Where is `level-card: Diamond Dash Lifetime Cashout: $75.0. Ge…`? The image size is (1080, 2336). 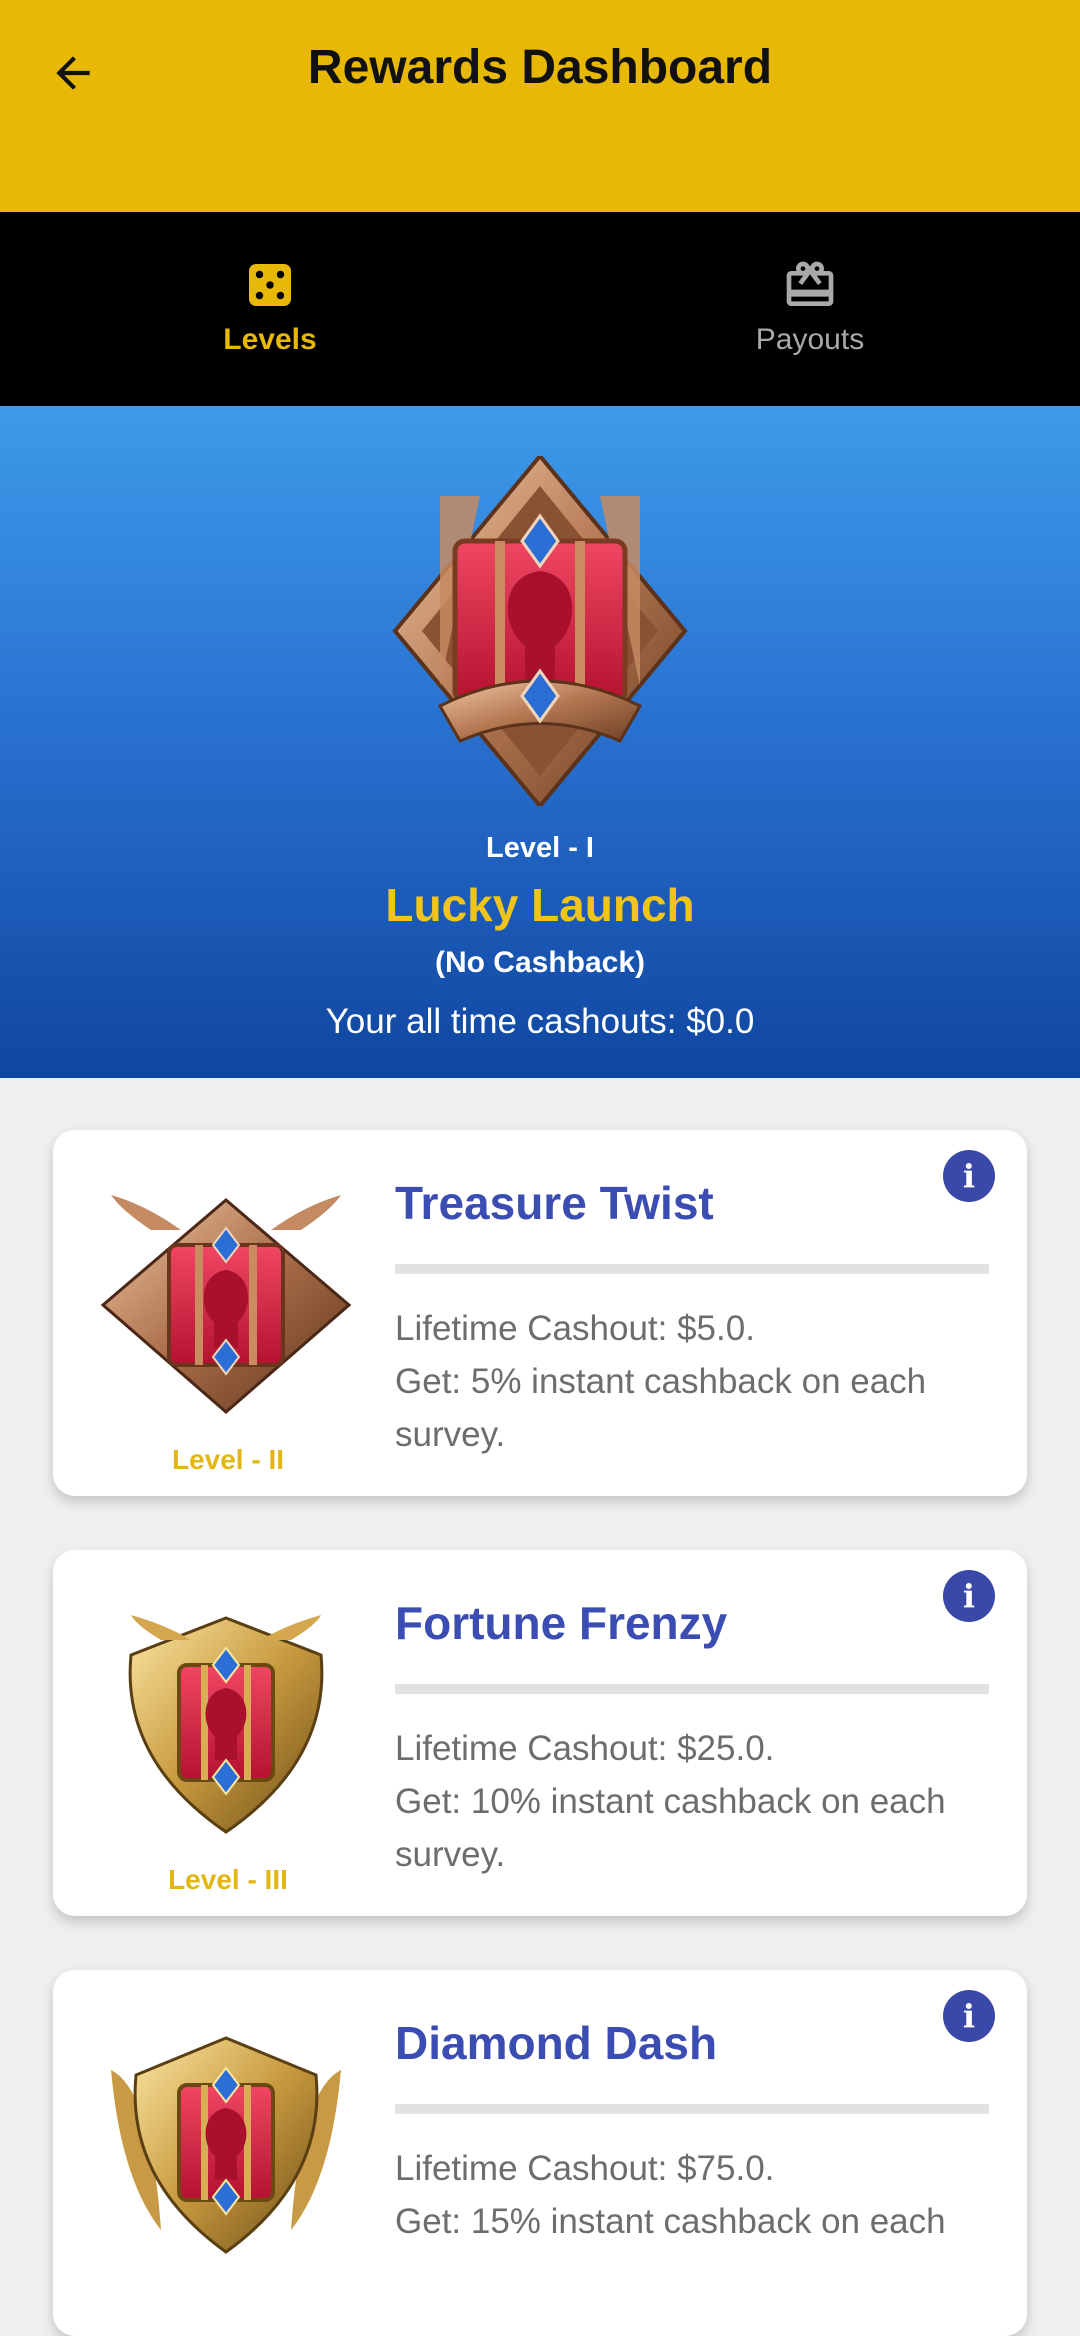
level-card: Diamond Dash Lifetime Cashout: $75.0. Ge… is located at coordinates (540, 2153).